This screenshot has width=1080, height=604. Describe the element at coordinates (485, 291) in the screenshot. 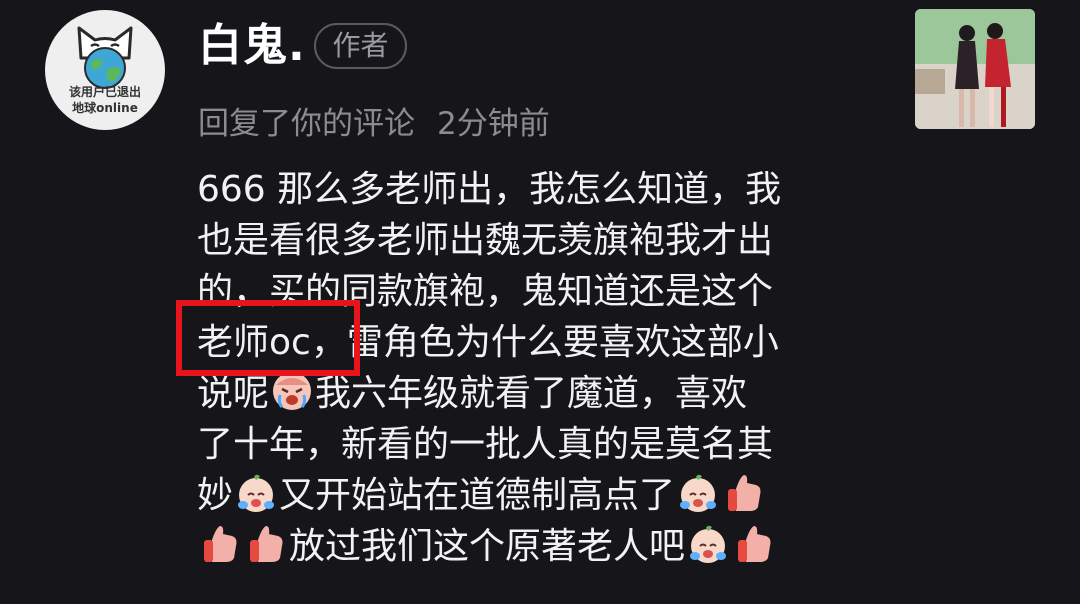

I see `comment-line: 的，买的同款旗袍，鬼知道还是这个` at that location.